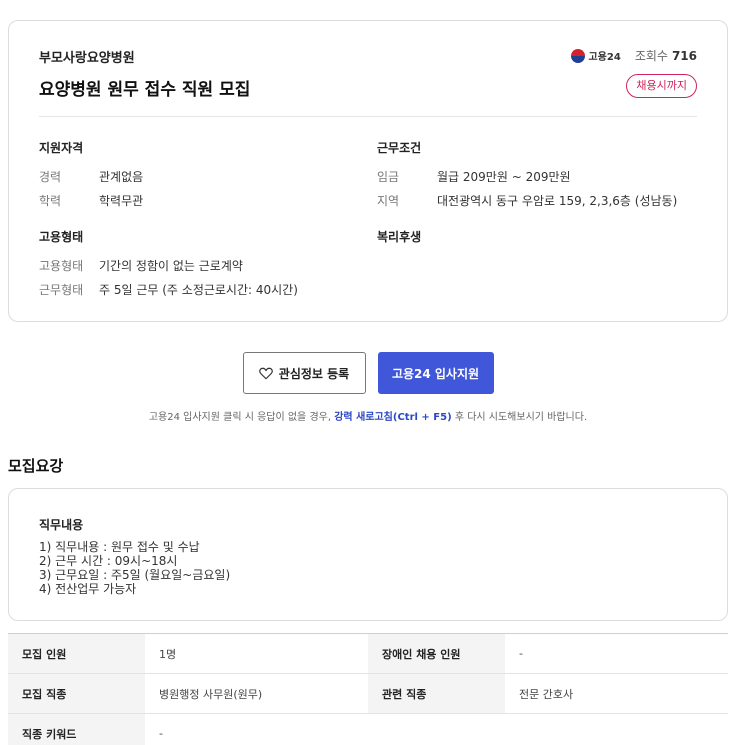  Describe the element at coordinates (314, 373) in the screenshot. I see `favorite-label: 관심정보 등록` at that location.